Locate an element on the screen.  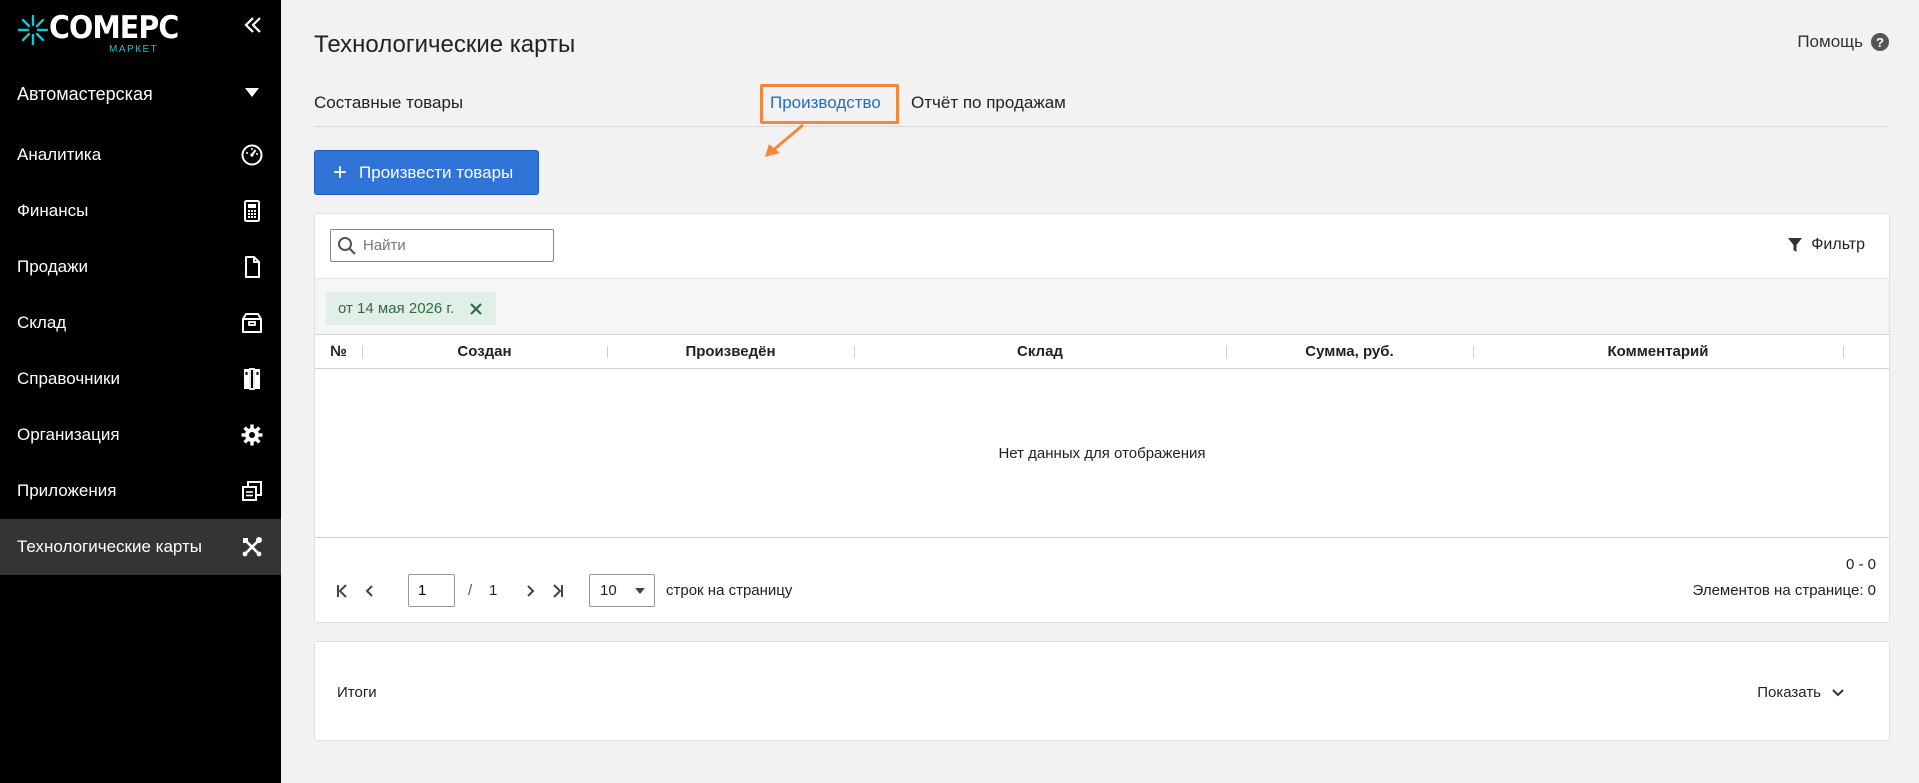
search-input is located at coordinates (453, 245).